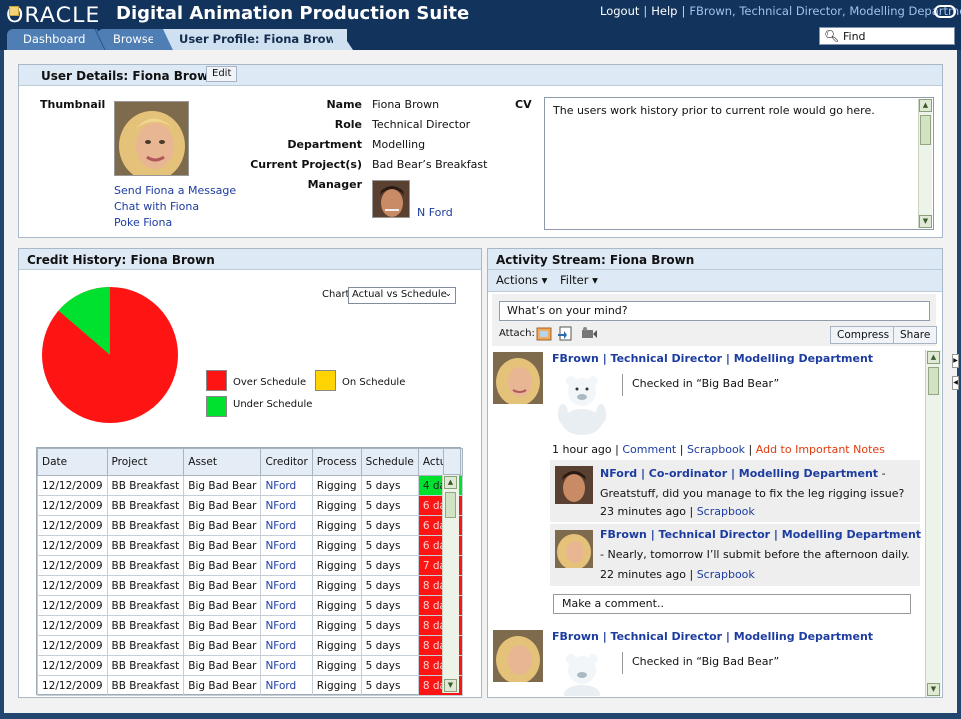 This screenshot has height=719, width=961. Describe the element at coordinates (933, 523) in the screenshot. I see `activity-scrollbar: ▲ ▼` at that location.